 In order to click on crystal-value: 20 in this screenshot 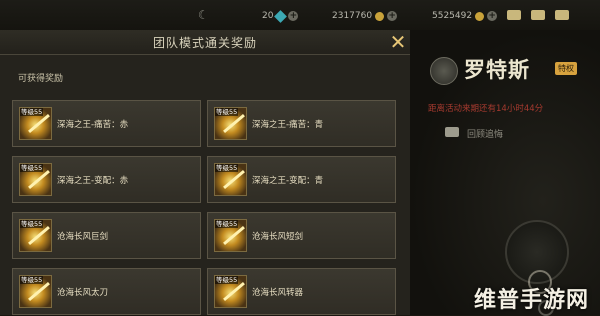, I will do `click(268, 16)`.